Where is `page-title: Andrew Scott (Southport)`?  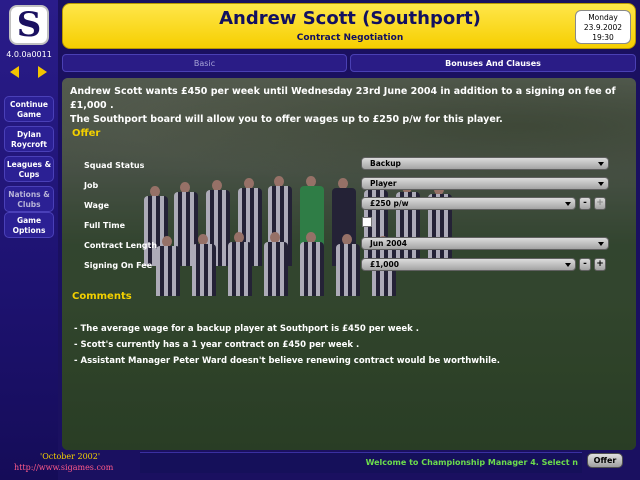 page-title: Andrew Scott (Southport) is located at coordinates (350, 18).